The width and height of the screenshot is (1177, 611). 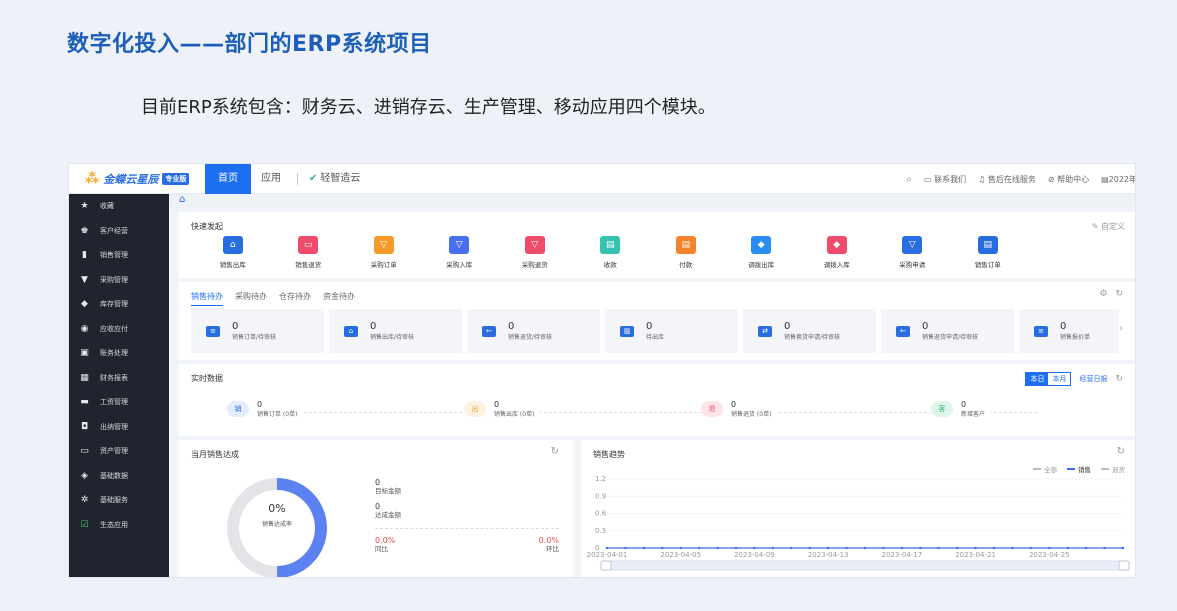 I want to click on sidebar-item-inventory: ◆ 库存管理, so click(x=119, y=304).